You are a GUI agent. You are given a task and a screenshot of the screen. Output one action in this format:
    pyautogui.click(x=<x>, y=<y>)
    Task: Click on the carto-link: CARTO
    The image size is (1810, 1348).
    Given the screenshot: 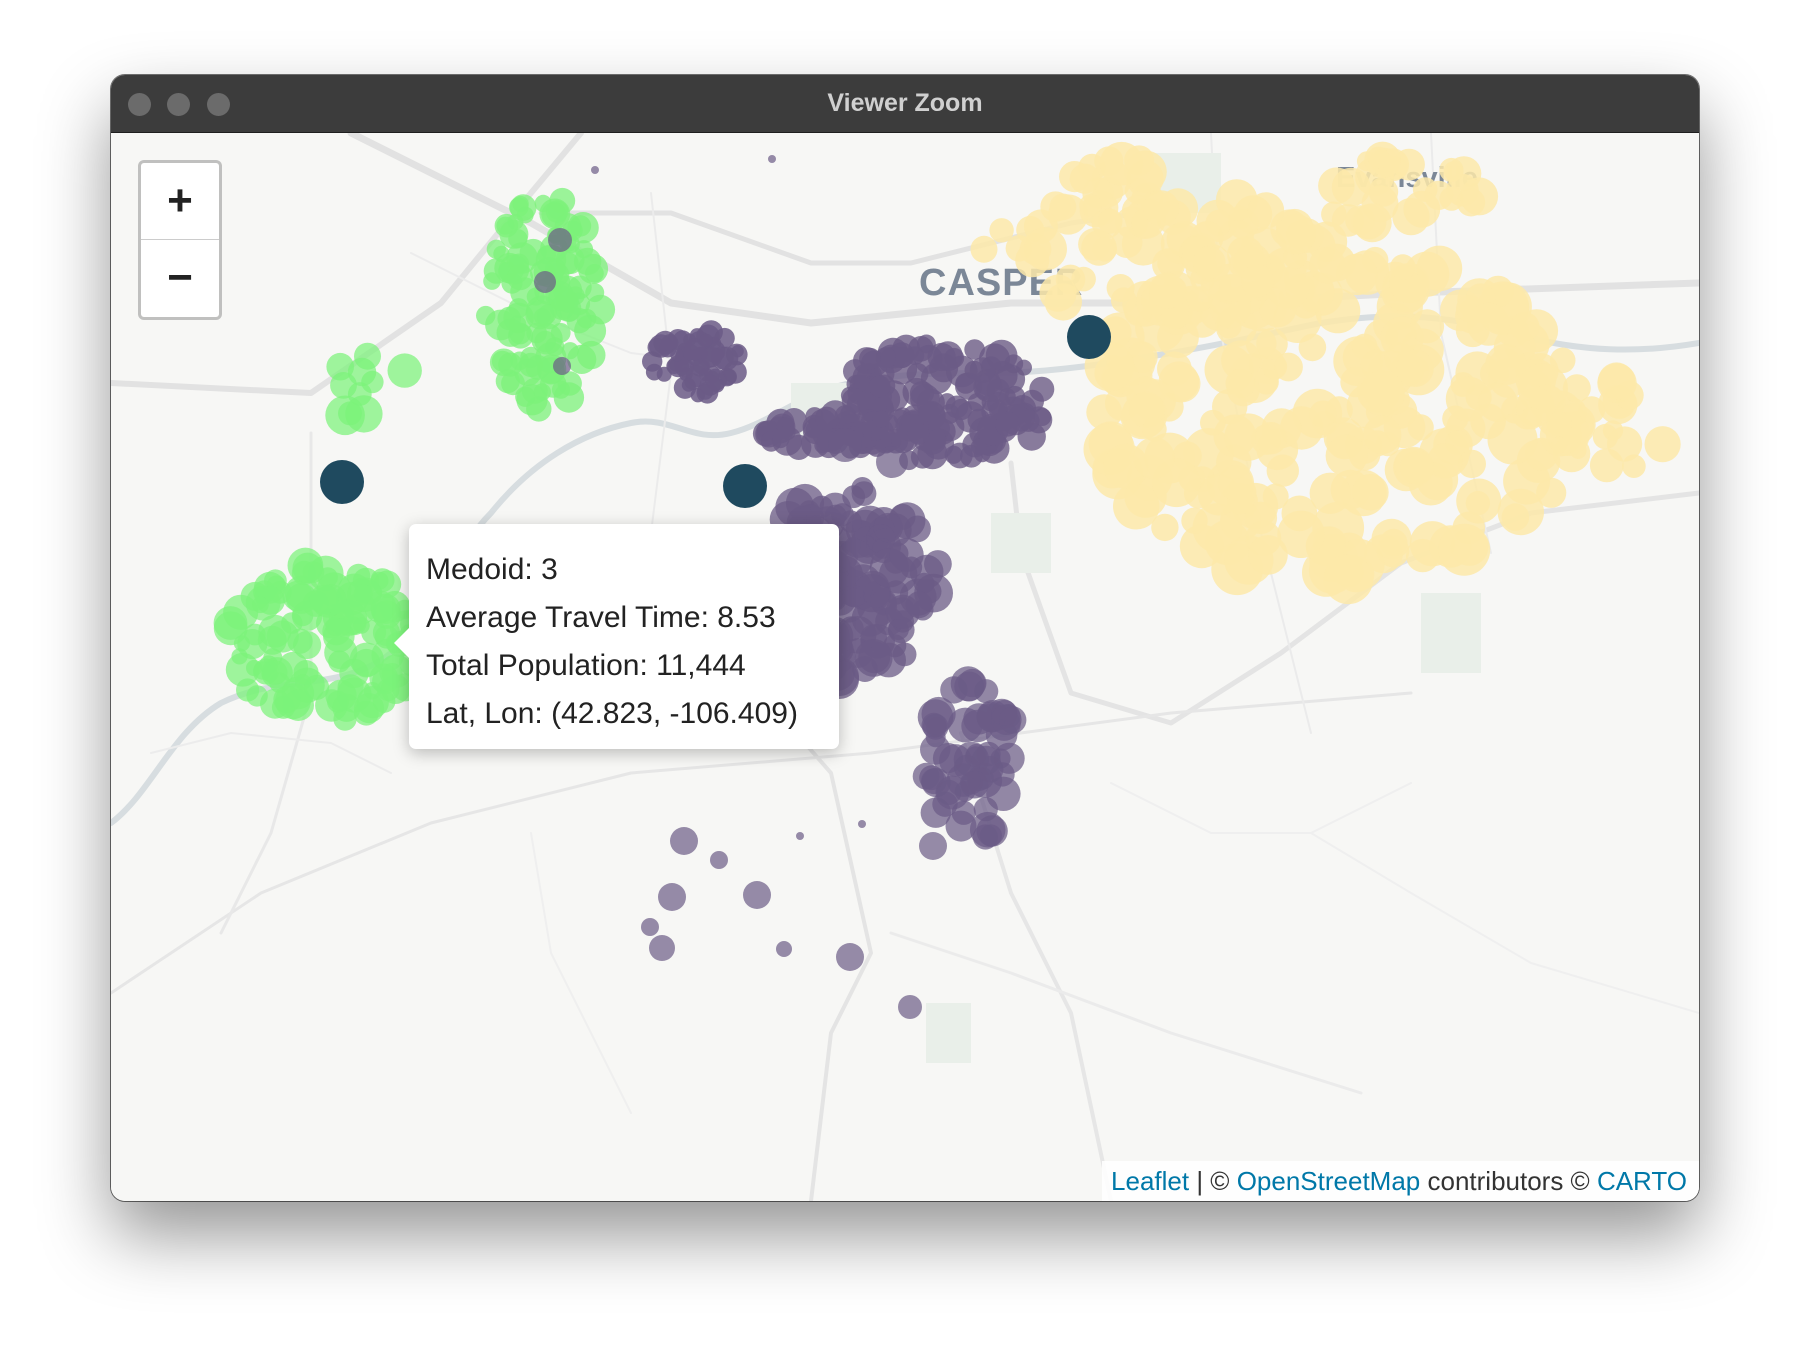 What is the action you would take?
    pyautogui.click(x=1642, y=1181)
    